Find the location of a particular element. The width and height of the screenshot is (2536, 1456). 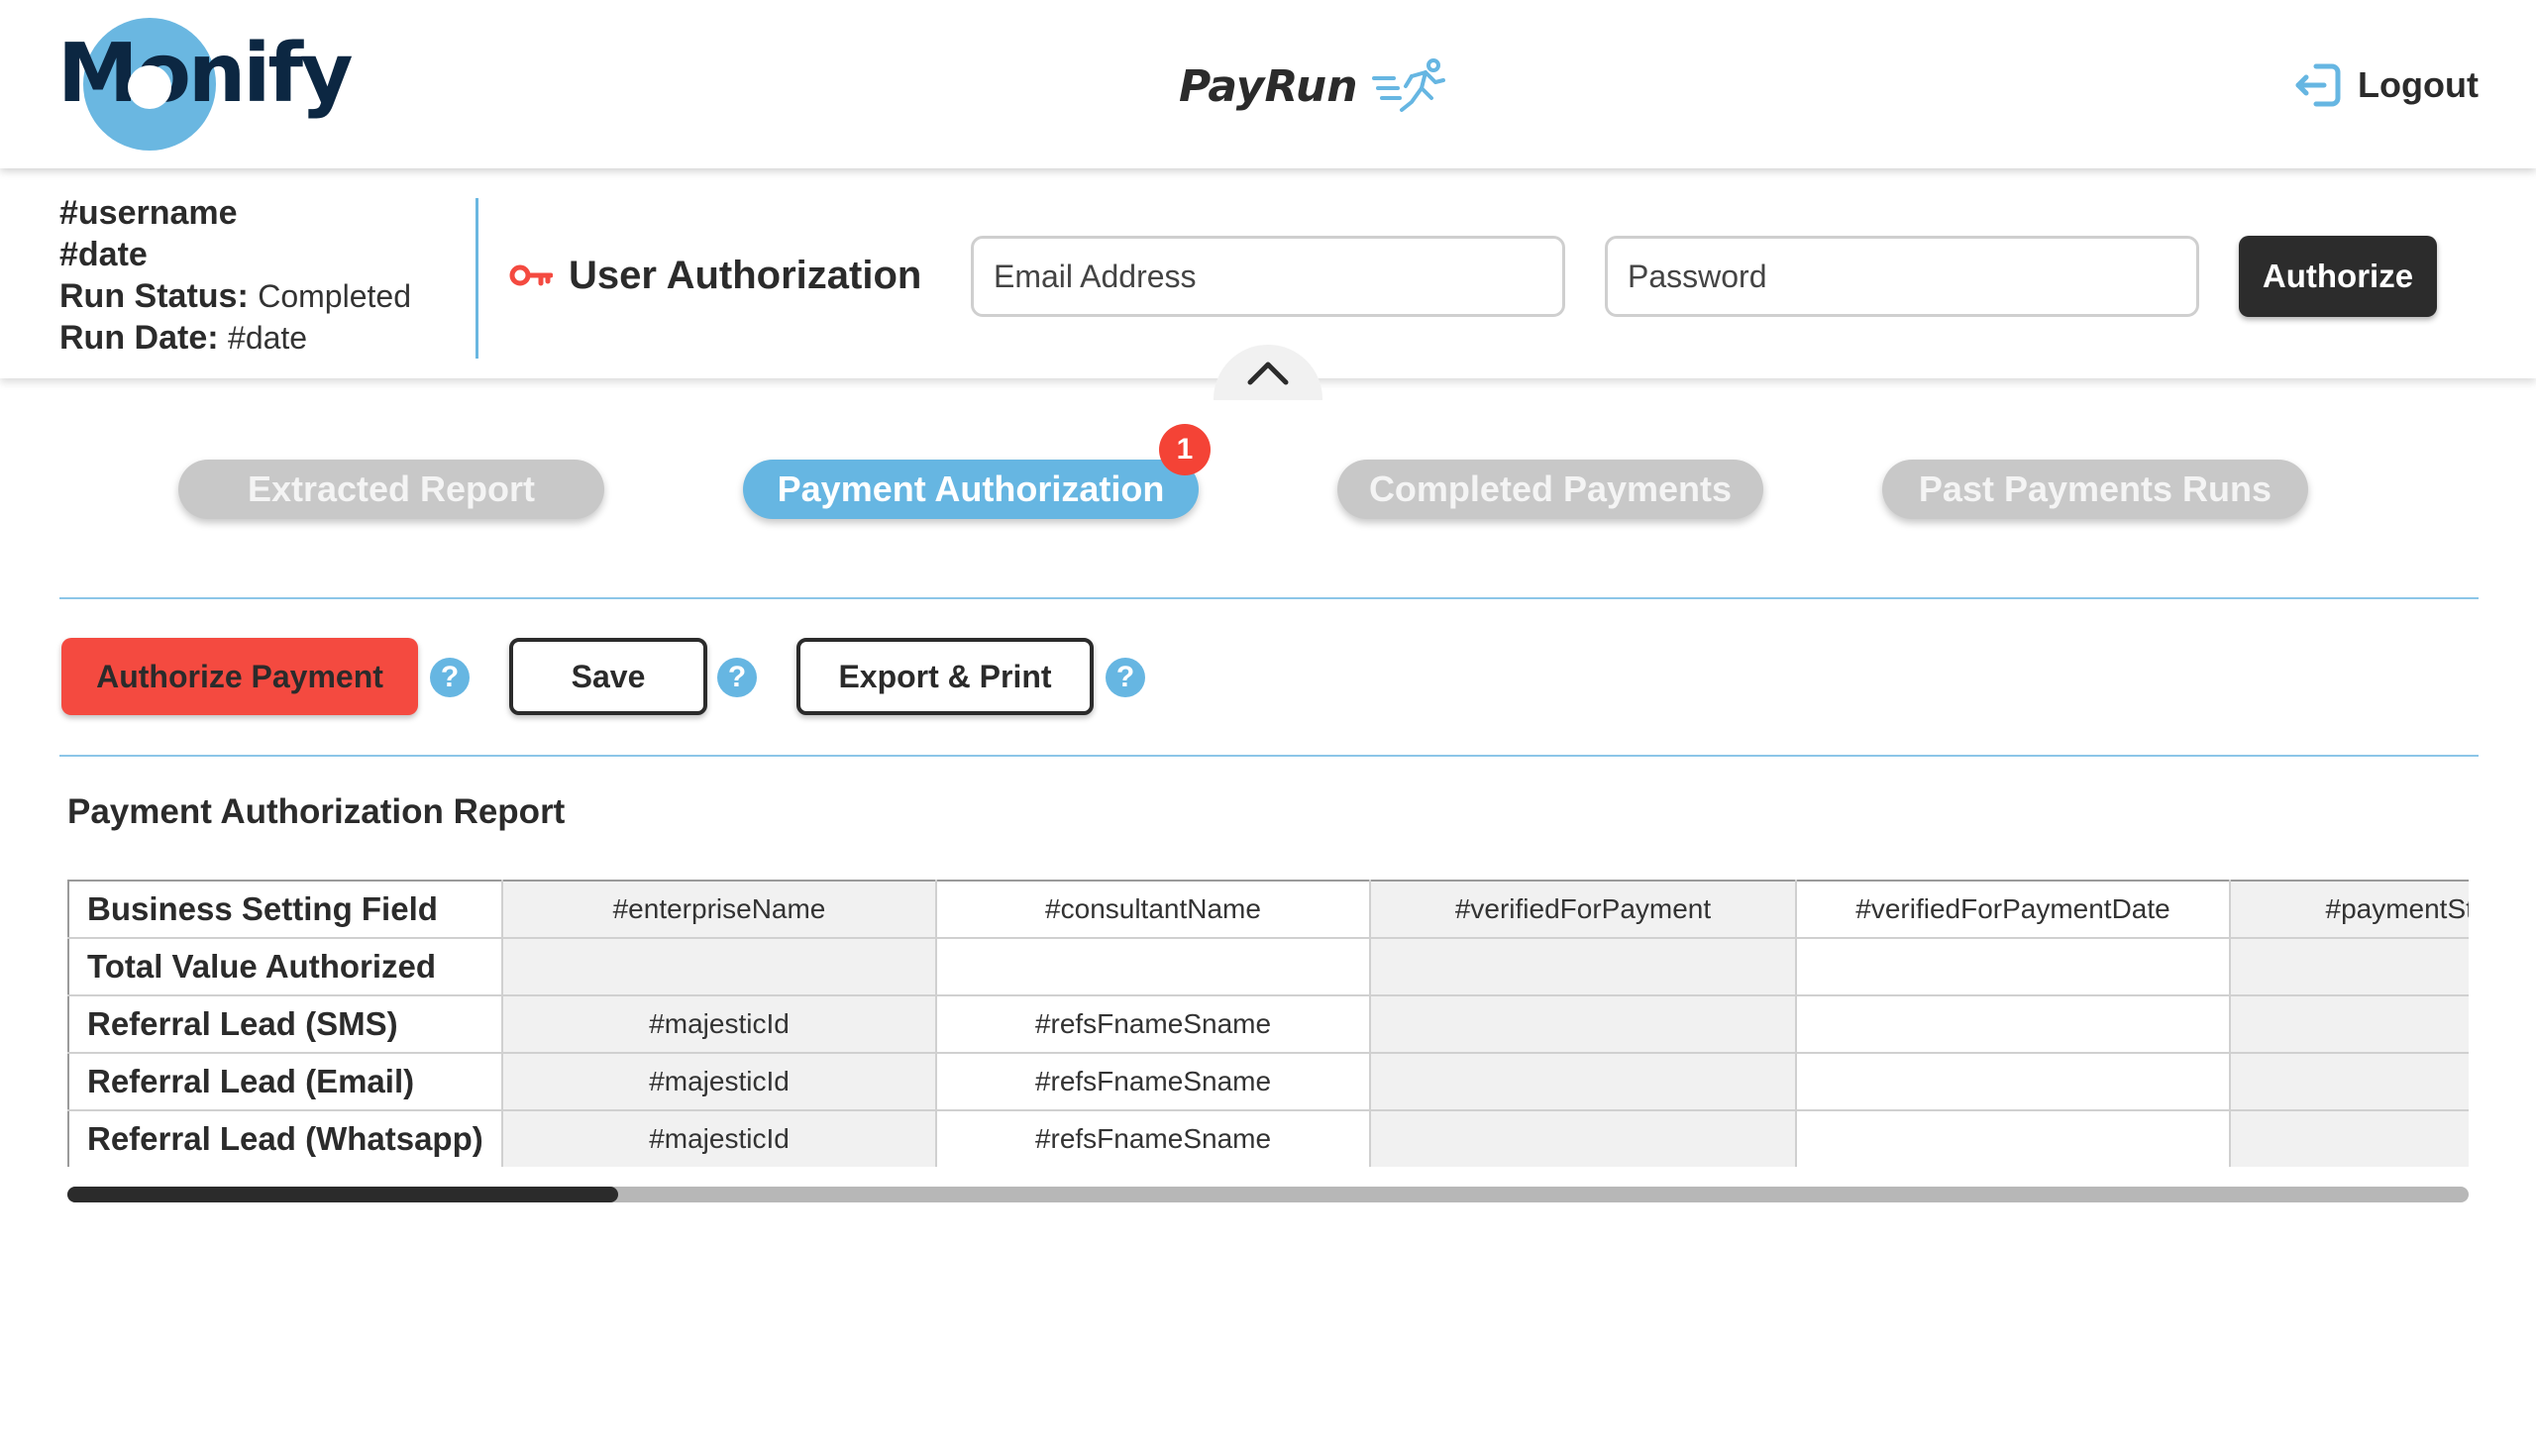

horizontal-scrollbar is located at coordinates (1268, 1194).